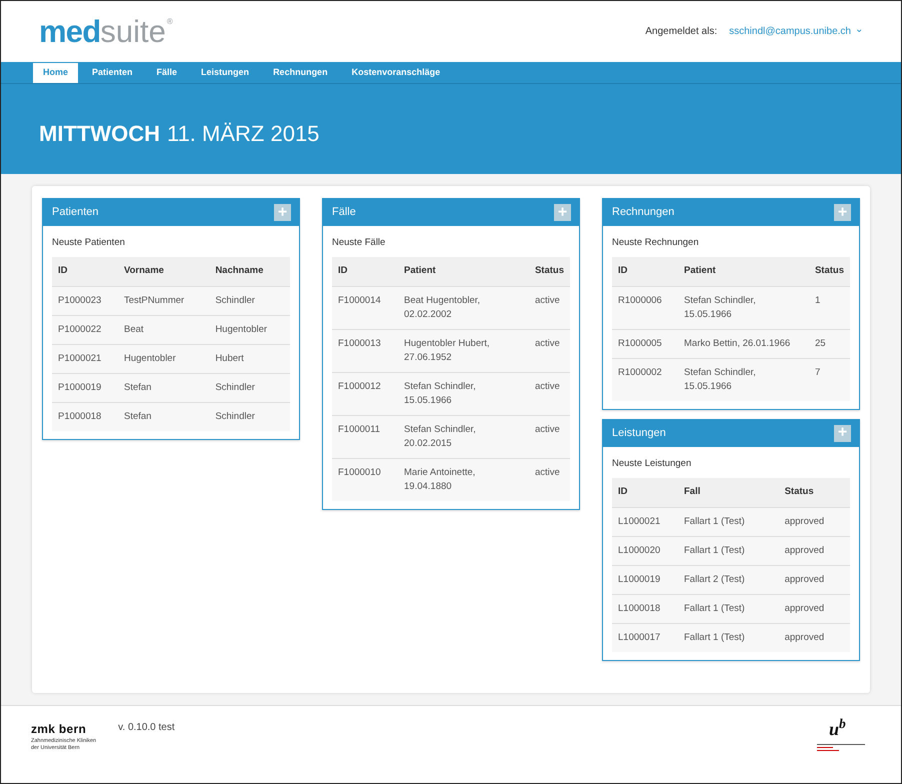 Image resolution: width=902 pixels, height=784 pixels. What do you see at coordinates (728, 579) in the screenshot?
I see `table-cell: Fallart 2 (Test)` at bounding box center [728, 579].